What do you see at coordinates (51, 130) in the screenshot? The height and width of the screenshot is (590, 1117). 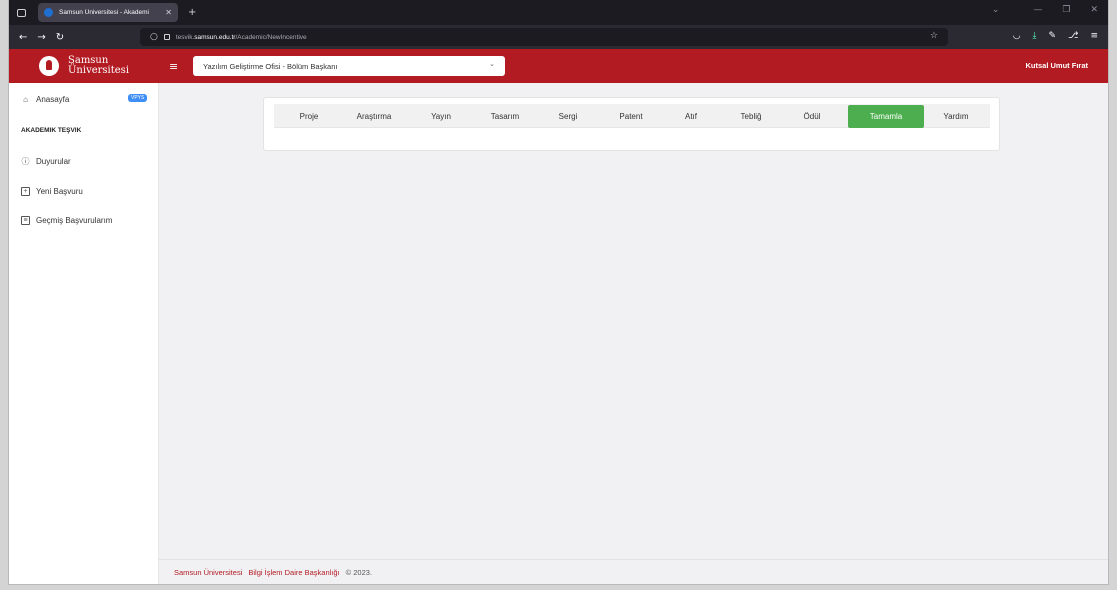 I see `sidebar-section-heading: AKADEMIK TEŞVIK` at bounding box center [51, 130].